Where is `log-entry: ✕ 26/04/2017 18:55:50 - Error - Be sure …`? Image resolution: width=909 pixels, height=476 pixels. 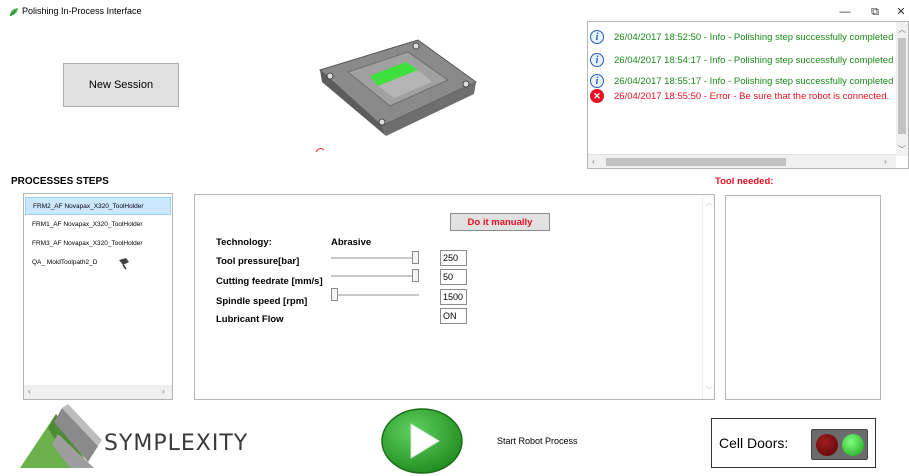
log-entry: ✕ 26/04/2017 18:55:50 - Error - Be sure … is located at coordinates (739, 96).